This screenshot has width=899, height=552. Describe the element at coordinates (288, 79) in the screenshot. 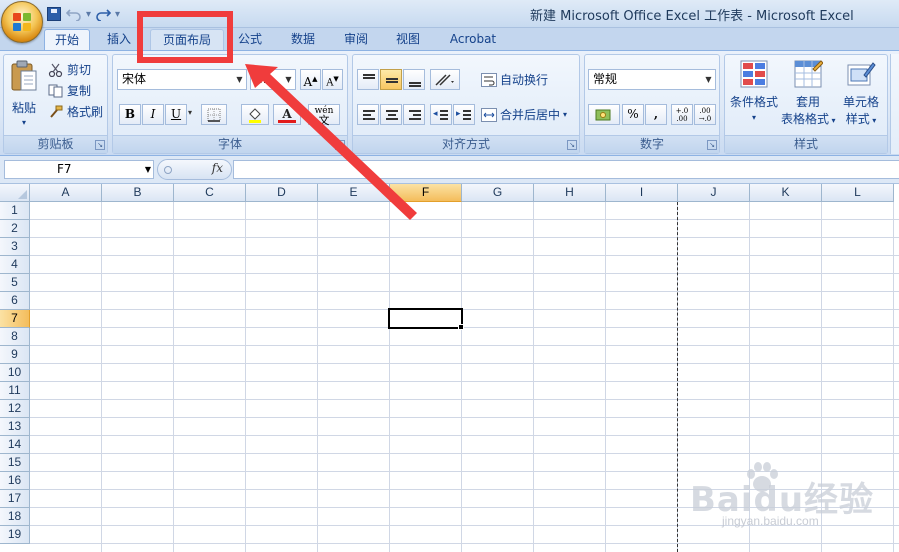

I see `font-size-dropdown-icon: ▼` at that location.